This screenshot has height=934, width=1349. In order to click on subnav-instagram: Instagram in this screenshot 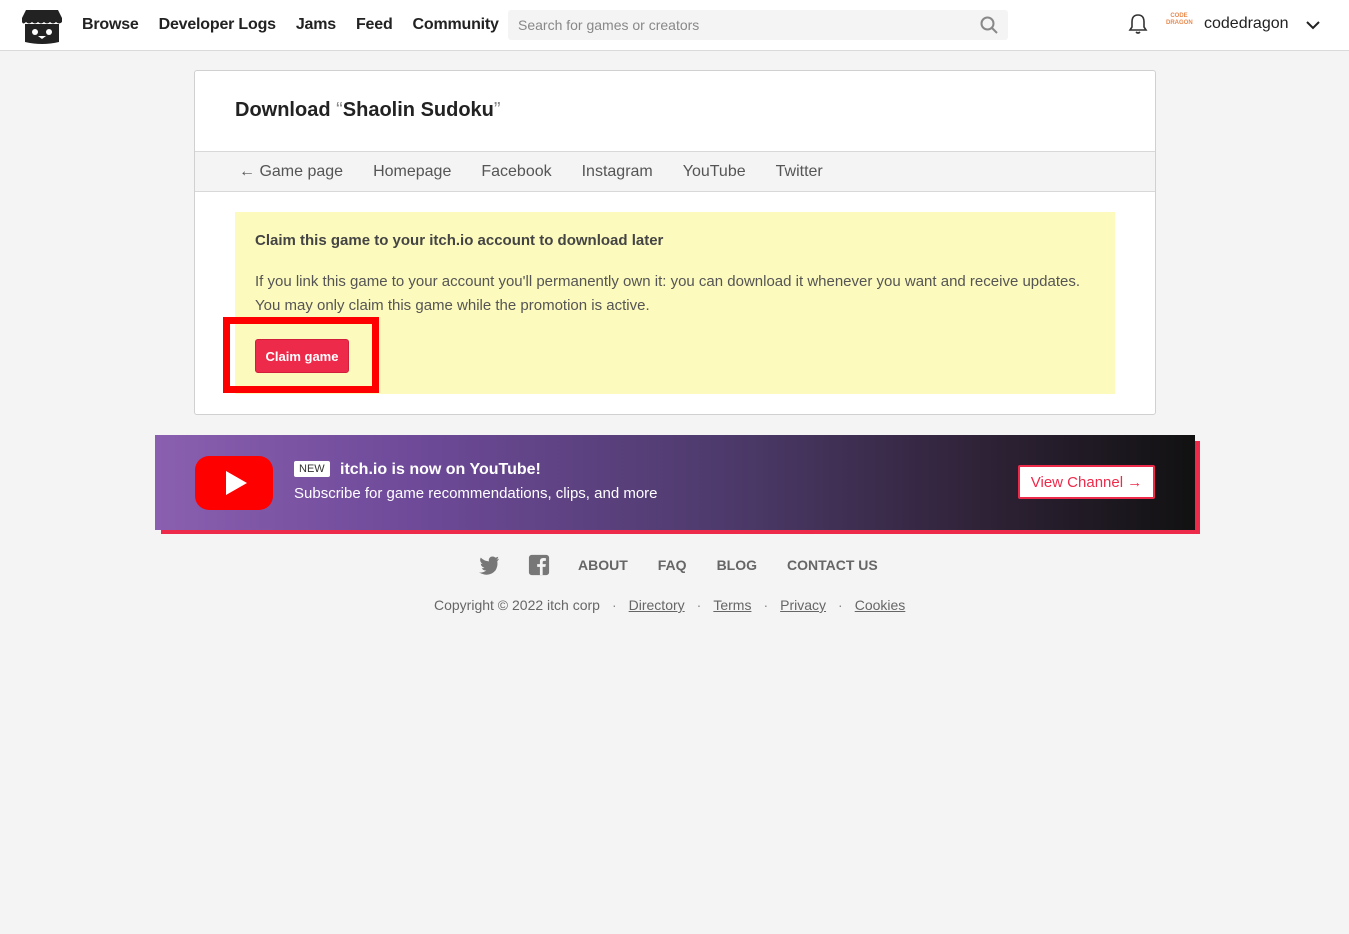, I will do `click(617, 172)`.